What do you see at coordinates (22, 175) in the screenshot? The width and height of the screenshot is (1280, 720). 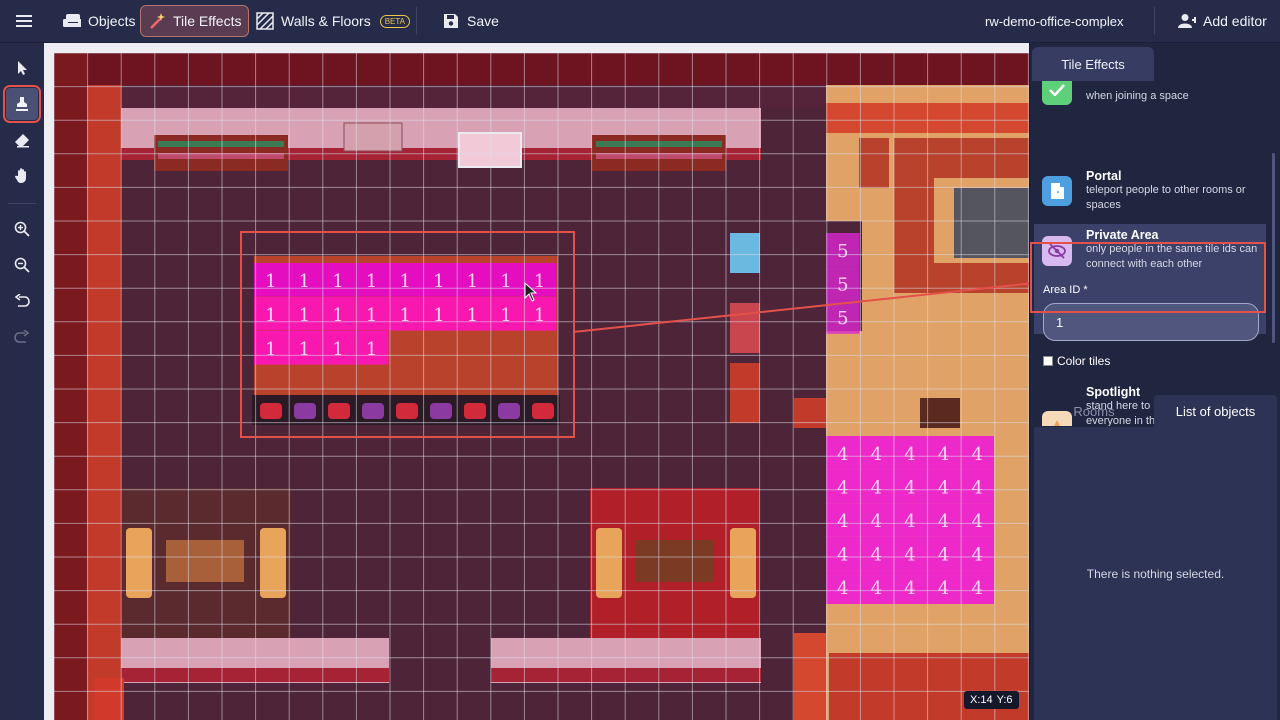 I see `pan-tool` at bounding box center [22, 175].